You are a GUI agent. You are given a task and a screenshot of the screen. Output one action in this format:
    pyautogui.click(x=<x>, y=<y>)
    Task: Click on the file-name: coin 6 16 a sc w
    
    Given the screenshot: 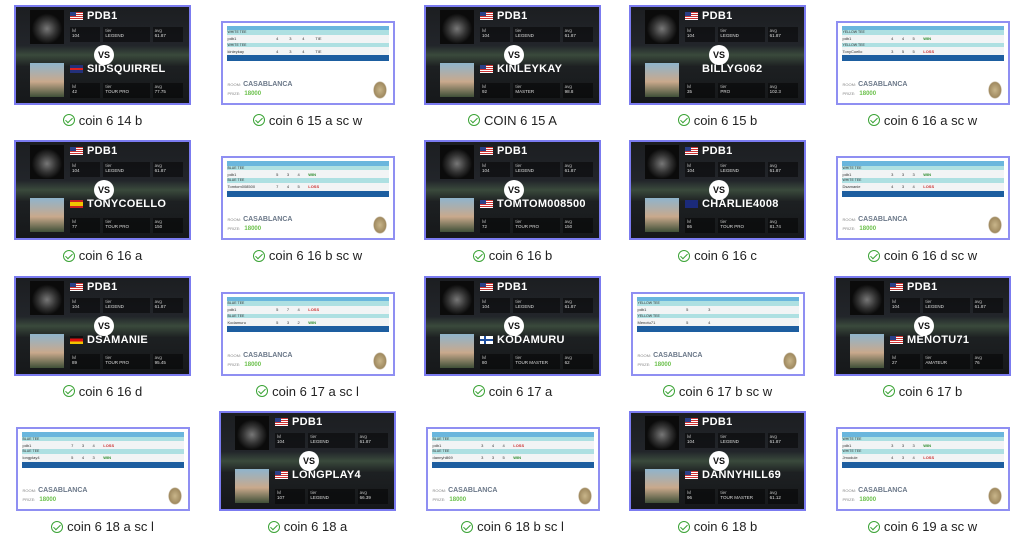 What is the action you would take?
    pyautogui.click(x=930, y=120)
    